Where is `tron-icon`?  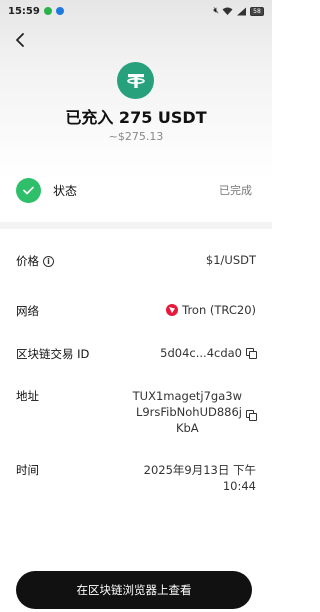
tron-icon is located at coordinates (172, 310).